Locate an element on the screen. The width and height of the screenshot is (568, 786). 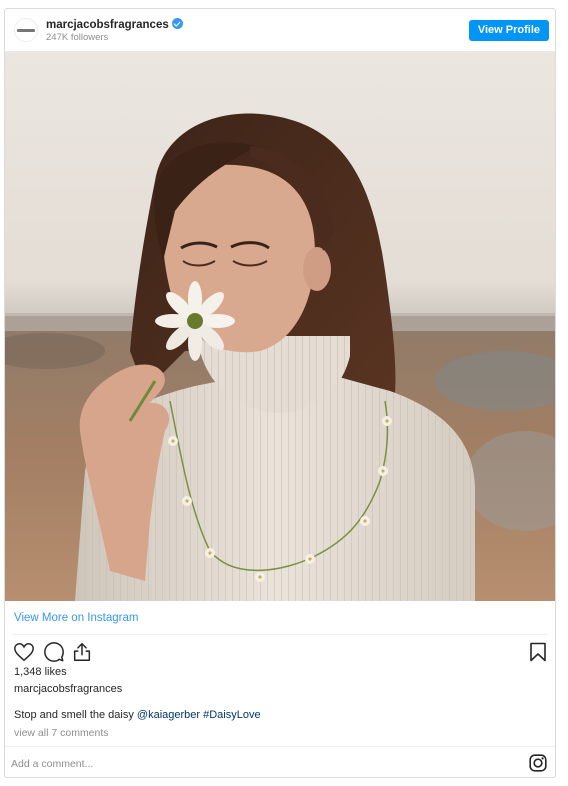
view-comments-link: view all 7 comments is located at coordinates (61, 733).